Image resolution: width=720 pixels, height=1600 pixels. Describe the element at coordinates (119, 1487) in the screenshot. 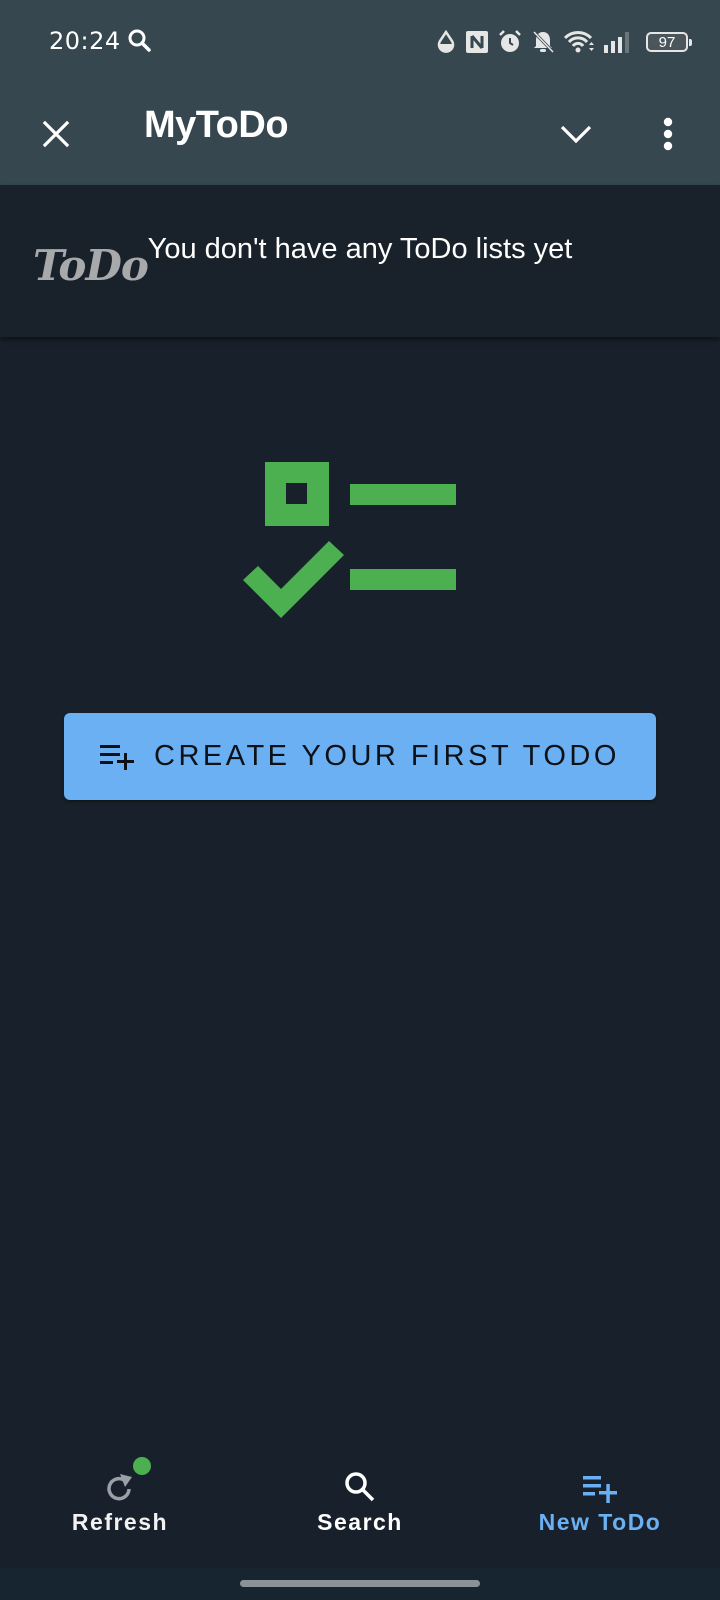

I see `refresh-icon` at that location.